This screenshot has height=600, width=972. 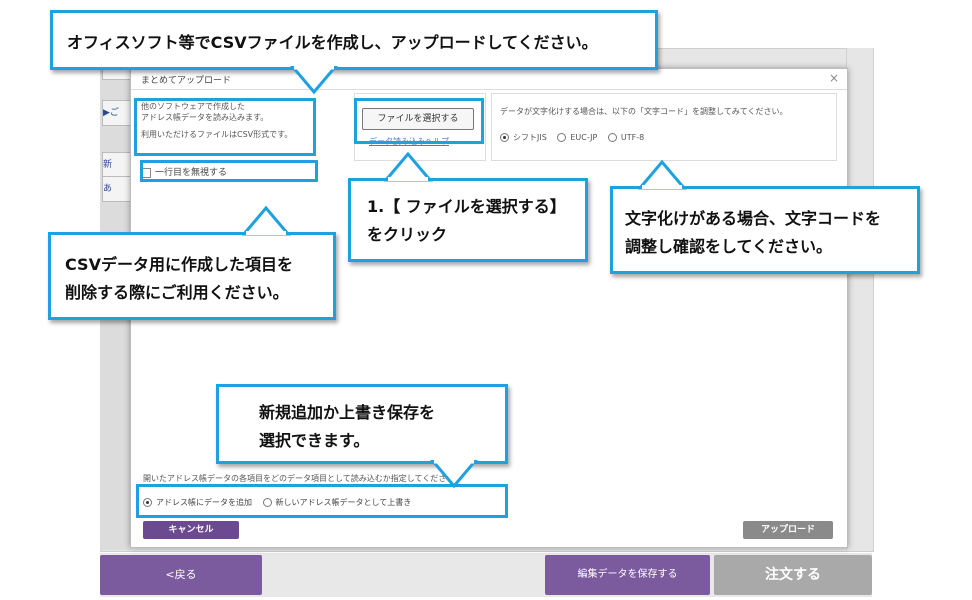 I want to click on callout-top: オフィスソフト等でCSVファイルを作成し、アップロードしてください。, so click(x=354, y=40).